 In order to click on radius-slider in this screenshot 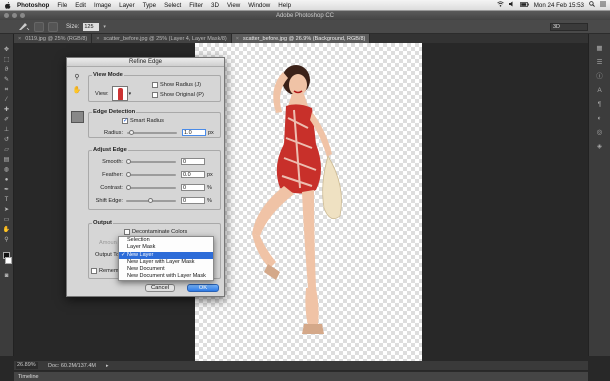, I will do `click(152, 132)`.